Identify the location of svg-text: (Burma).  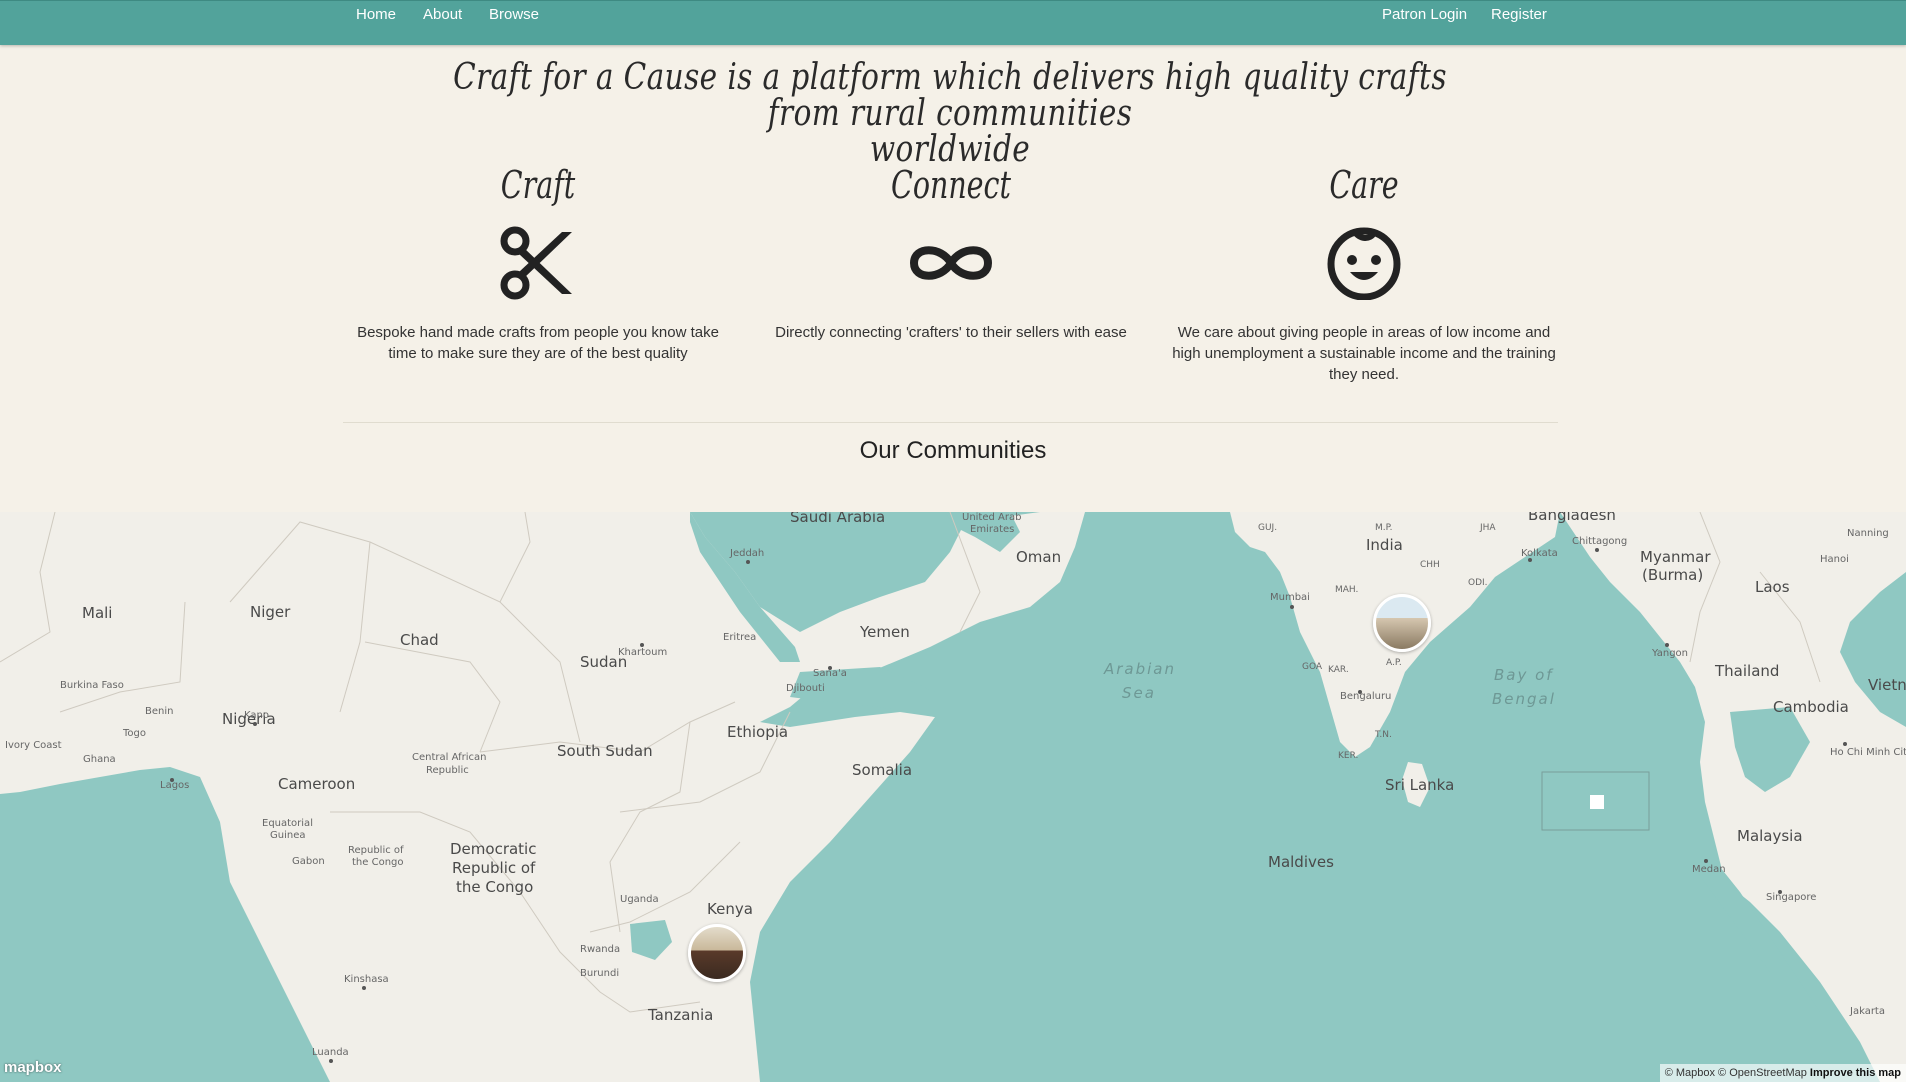
(1672, 575).